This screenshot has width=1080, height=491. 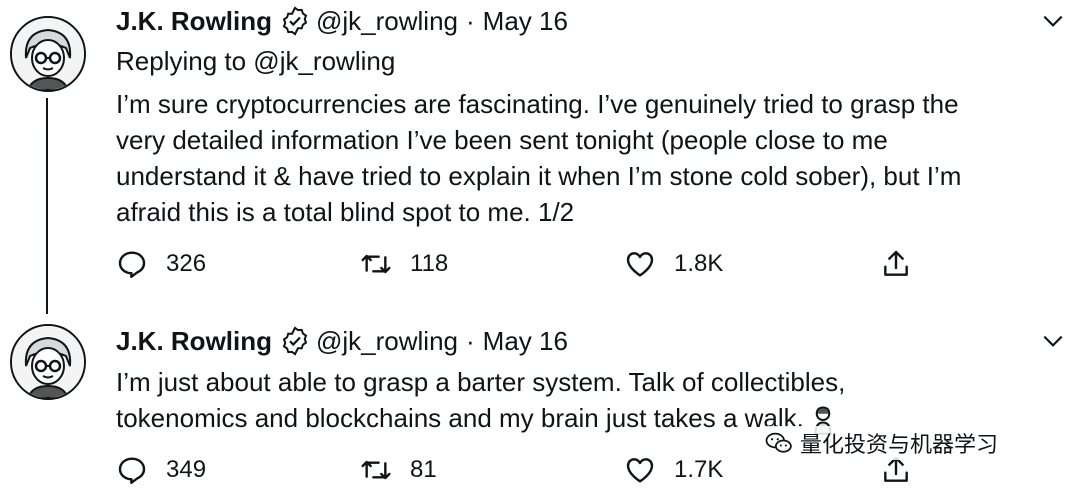 I want to click on replying-to-label: Replying to @jk_rowling, so click(x=256, y=61).